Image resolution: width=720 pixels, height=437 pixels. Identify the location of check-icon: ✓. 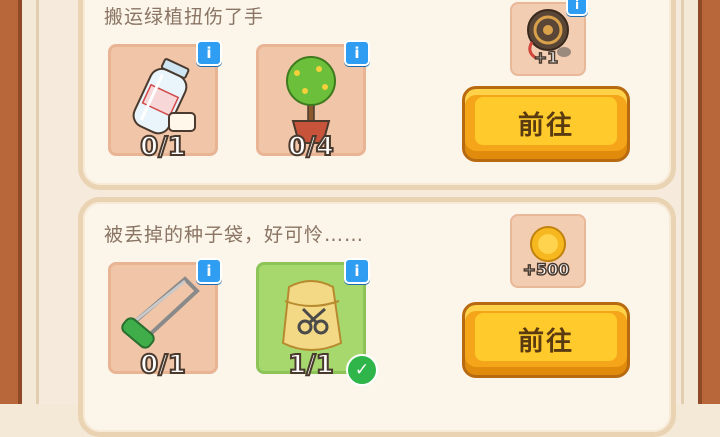
(362, 370).